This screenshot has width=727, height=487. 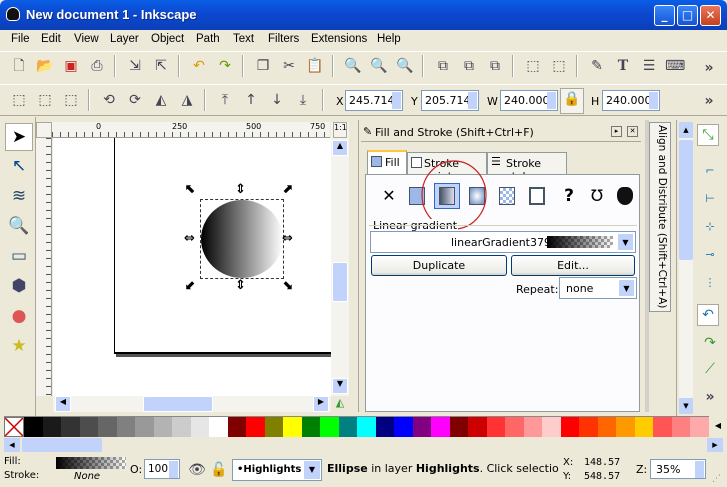 I want to click on node-tool-icon: ↖, so click(x=19, y=167).